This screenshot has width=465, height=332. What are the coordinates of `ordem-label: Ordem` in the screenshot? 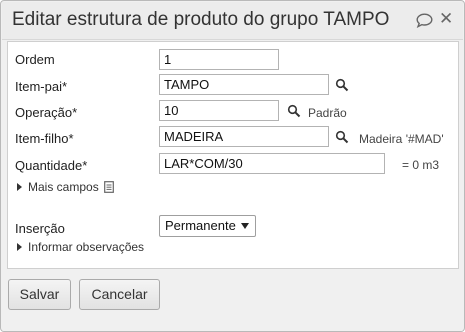 It's located at (35, 59).